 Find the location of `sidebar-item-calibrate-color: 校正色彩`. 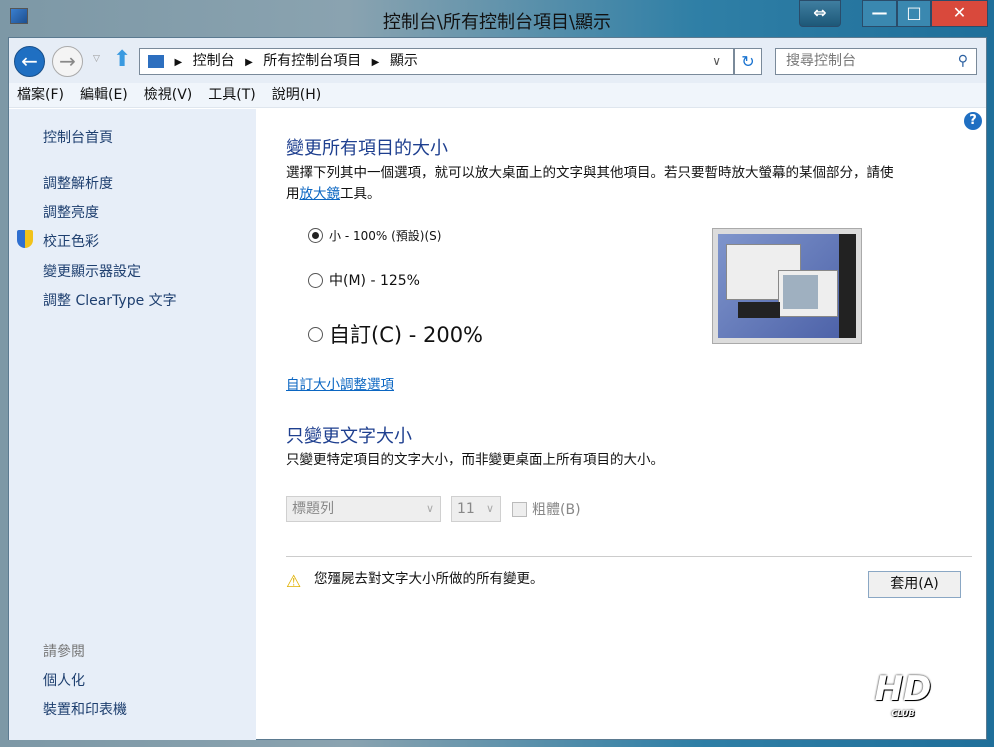

sidebar-item-calibrate-color: 校正色彩 is located at coordinates (71, 241).